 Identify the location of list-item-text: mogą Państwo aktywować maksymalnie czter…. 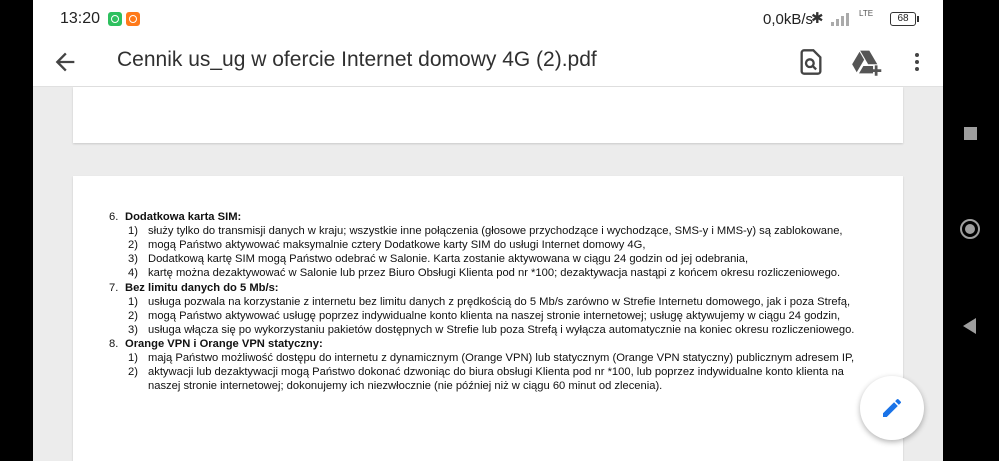
(397, 245).